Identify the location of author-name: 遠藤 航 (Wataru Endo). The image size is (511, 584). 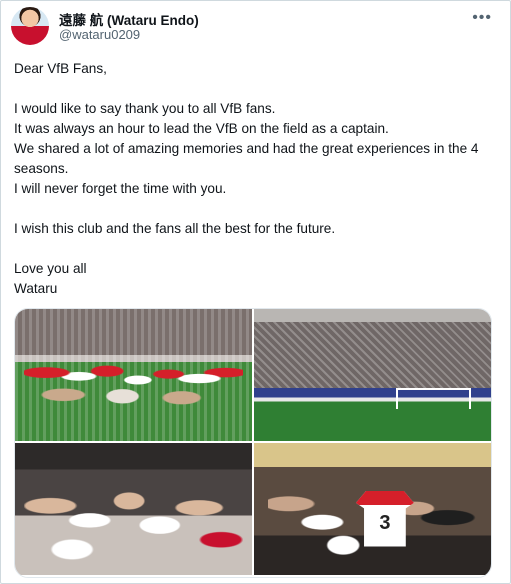
(129, 19).